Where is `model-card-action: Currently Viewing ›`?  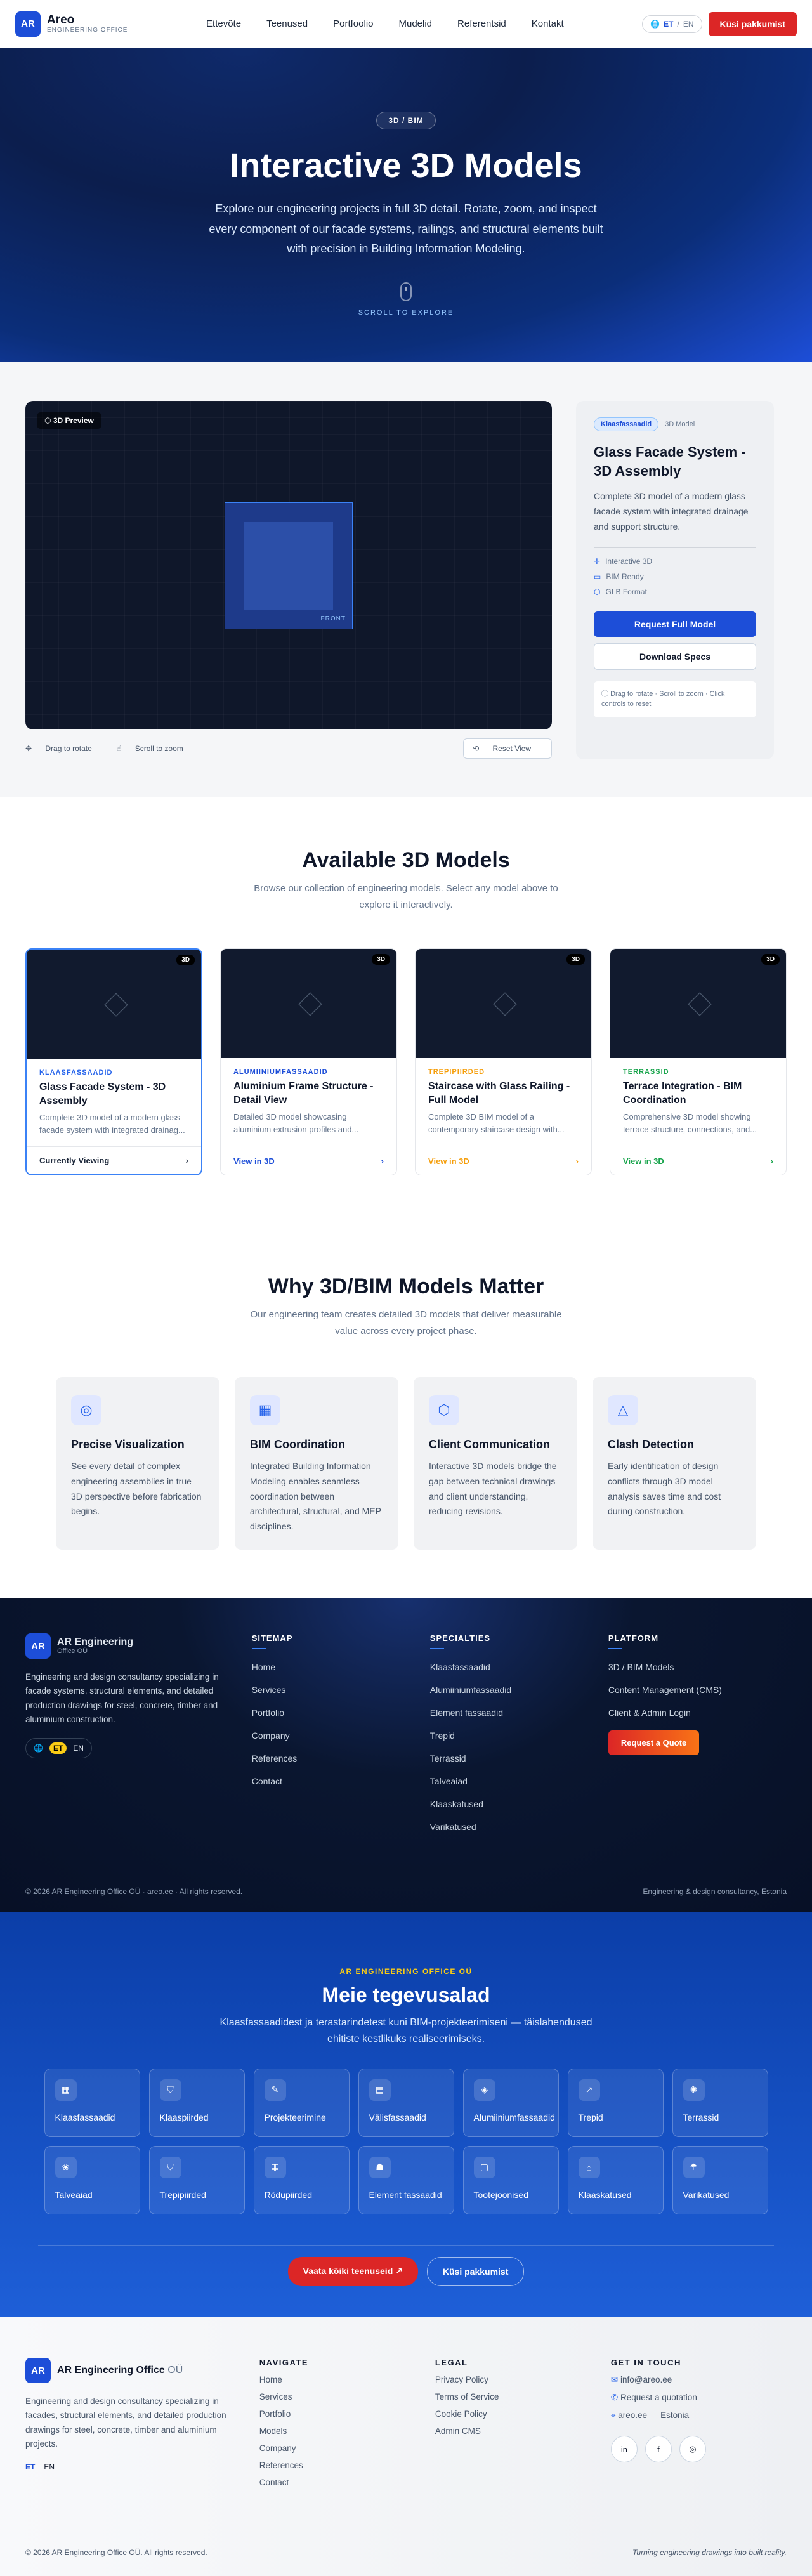
model-card-action: Currently Viewing › is located at coordinates (115, 1160).